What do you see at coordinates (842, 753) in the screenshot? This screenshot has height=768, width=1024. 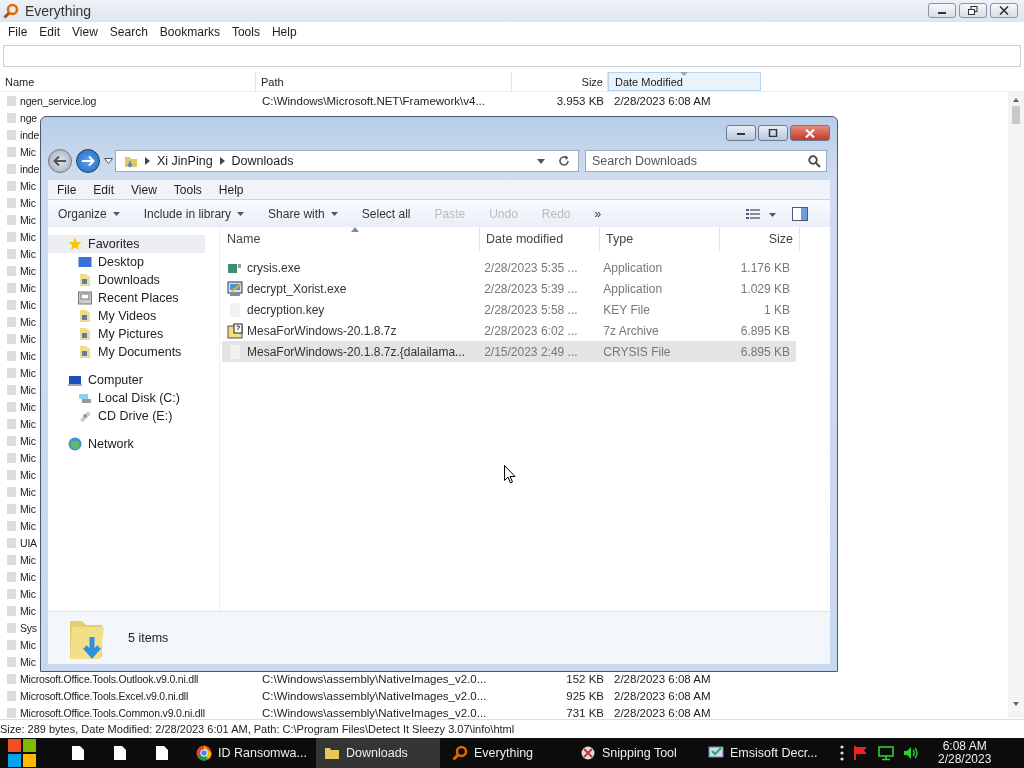 I see `more-icon` at bounding box center [842, 753].